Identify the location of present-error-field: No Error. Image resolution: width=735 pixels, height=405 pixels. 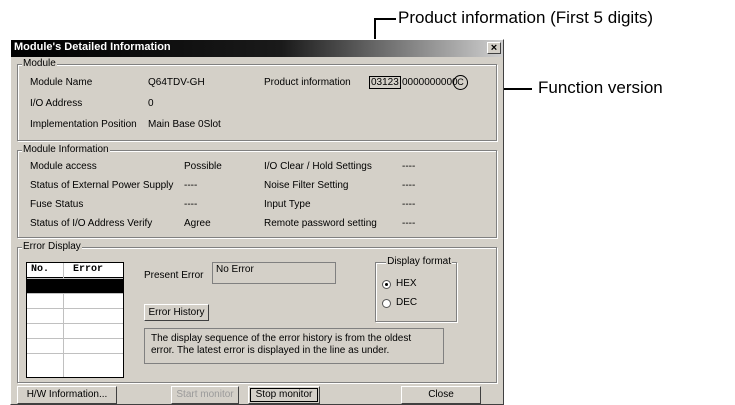
(274, 273).